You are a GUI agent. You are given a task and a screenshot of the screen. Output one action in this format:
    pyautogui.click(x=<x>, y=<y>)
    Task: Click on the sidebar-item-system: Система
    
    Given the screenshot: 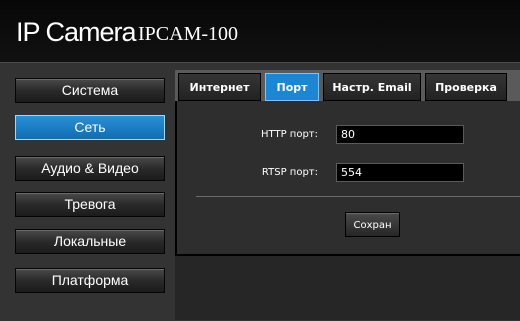 What is the action you would take?
    pyautogui.click(x=90, y=90)
    